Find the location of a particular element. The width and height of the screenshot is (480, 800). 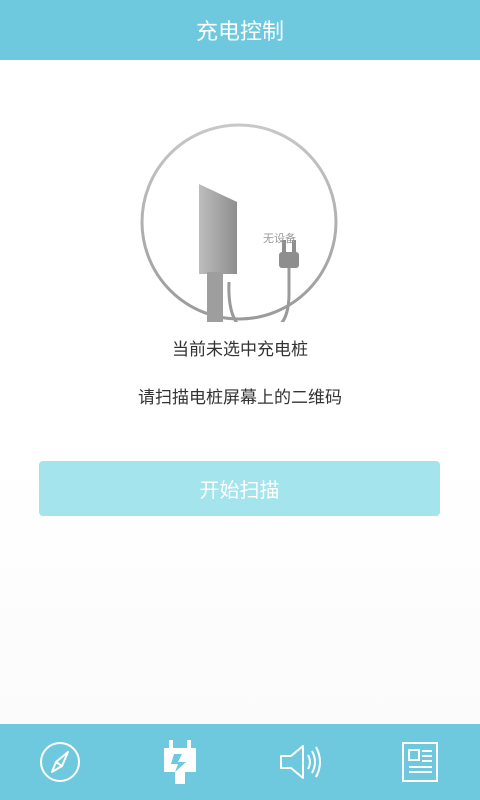

start-scan-button: 开始扫描 is located at coordinates (239, 488).